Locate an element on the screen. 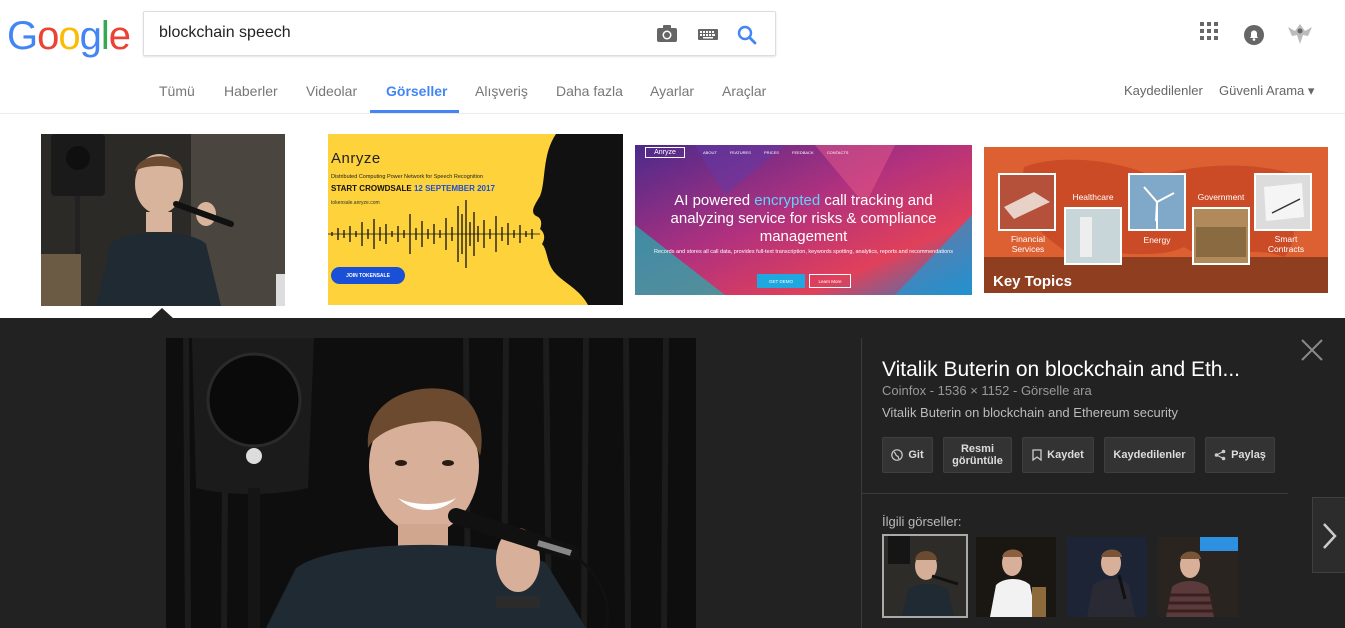 The width and height of the screenshot is (1345, 628). share-icon is located at coordinates (1220, 455).